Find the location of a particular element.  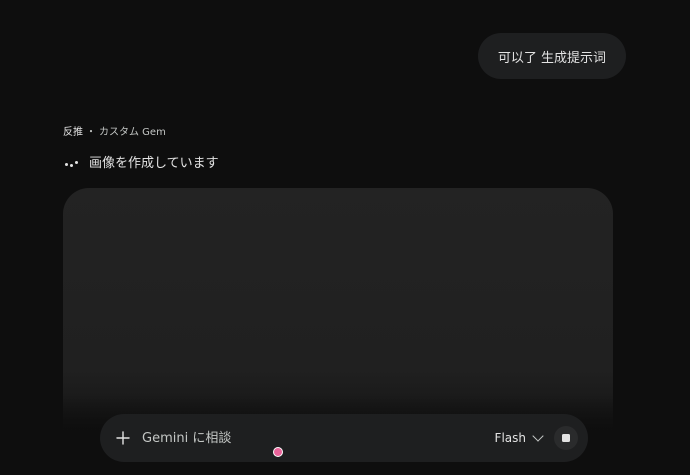

model-selector: Flash is located at coordinates (519, 437).